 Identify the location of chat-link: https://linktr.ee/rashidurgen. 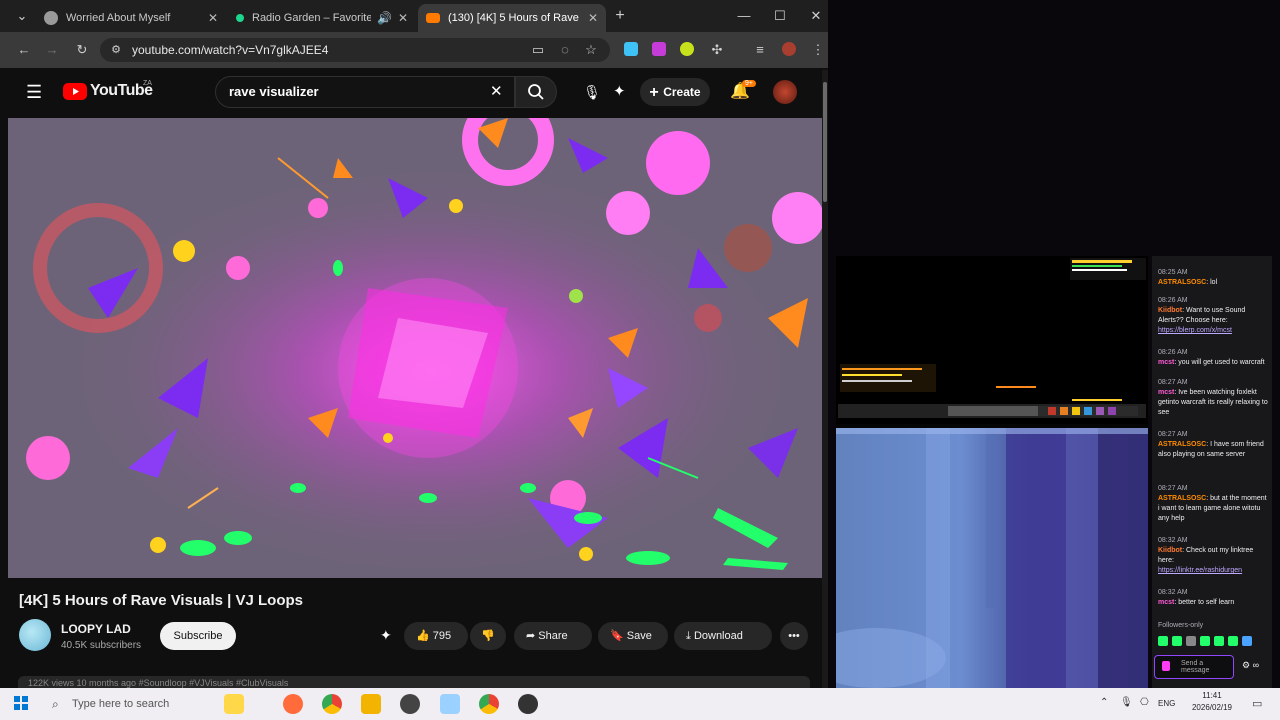
(1213, 571).